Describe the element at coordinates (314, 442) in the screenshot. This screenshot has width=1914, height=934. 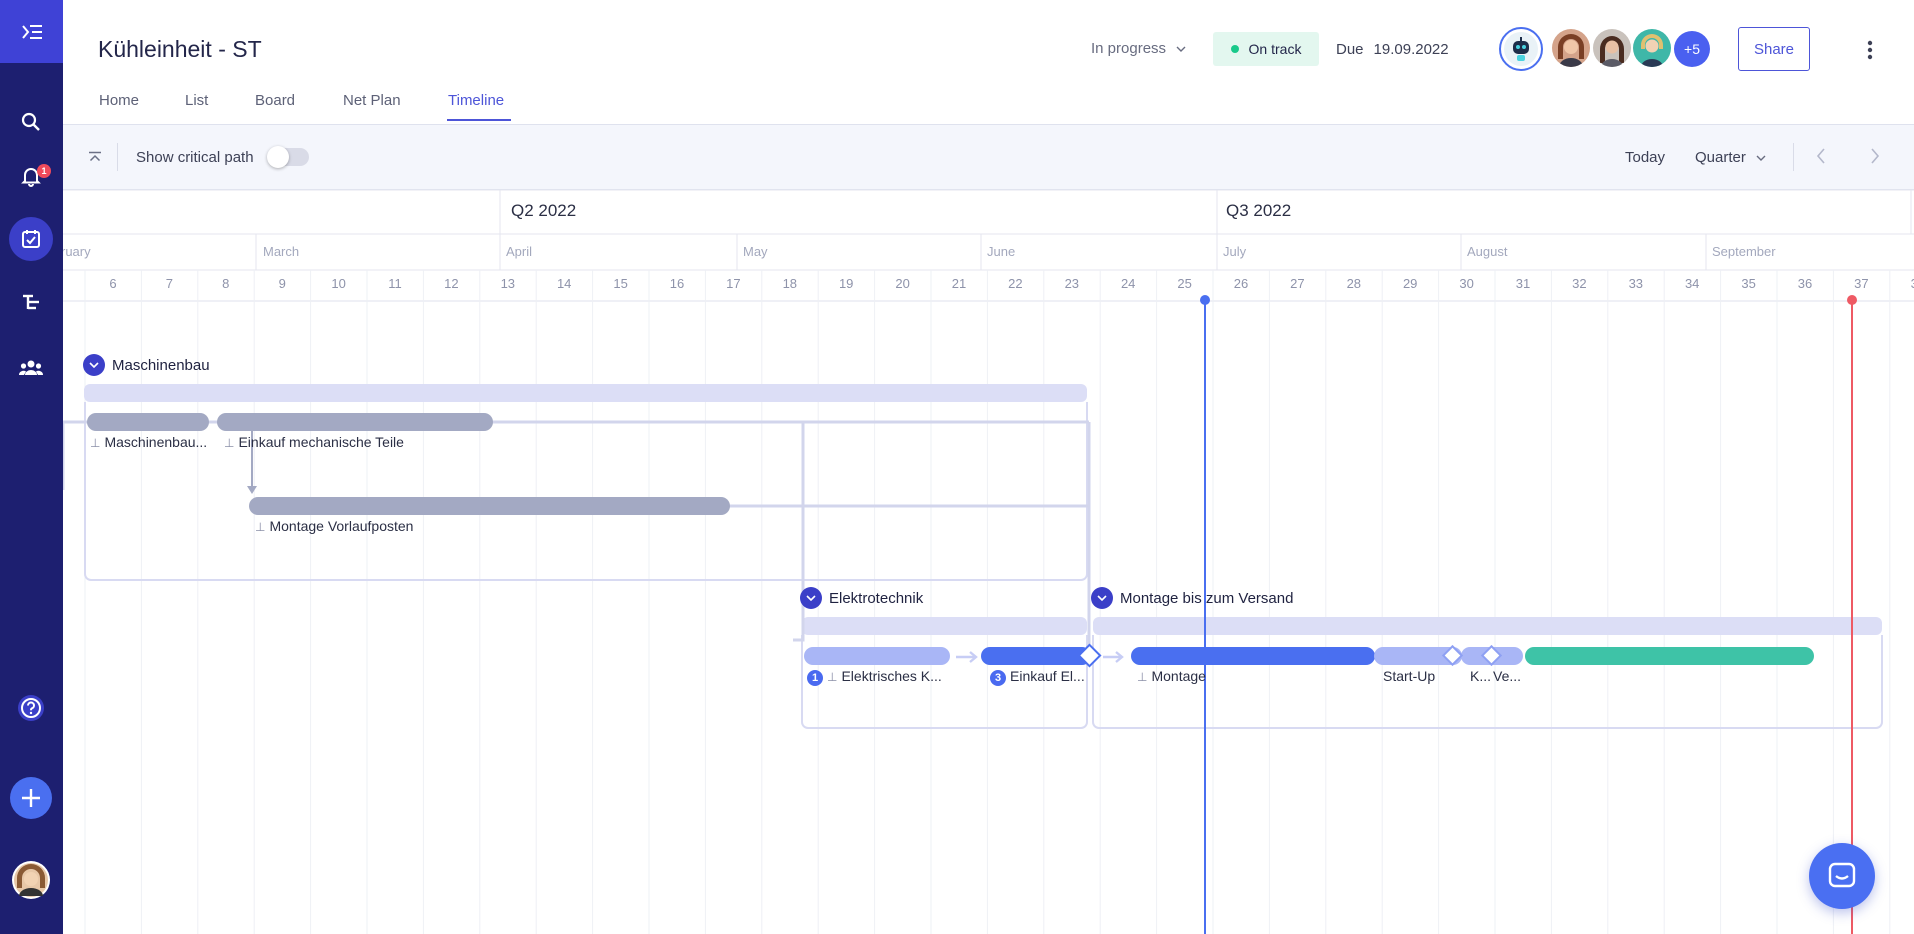
I see `task-label: ⊥ Einkauf mechanische Teile` at that location.